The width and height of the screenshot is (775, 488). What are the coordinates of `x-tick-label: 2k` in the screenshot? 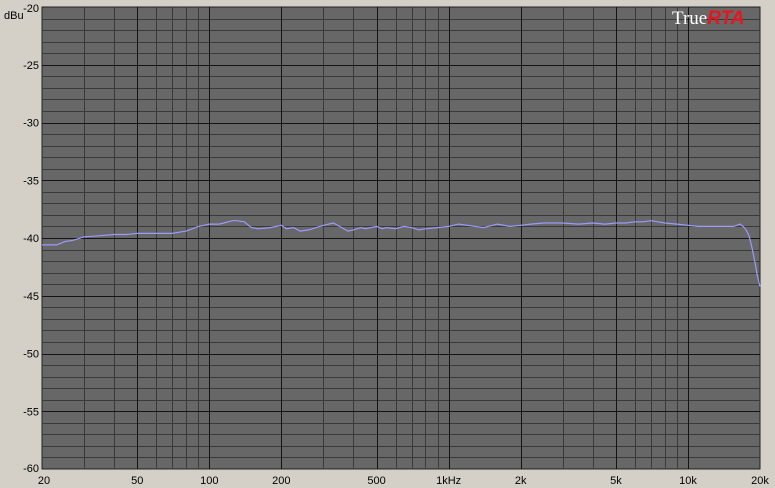 It's located at (521, 481).